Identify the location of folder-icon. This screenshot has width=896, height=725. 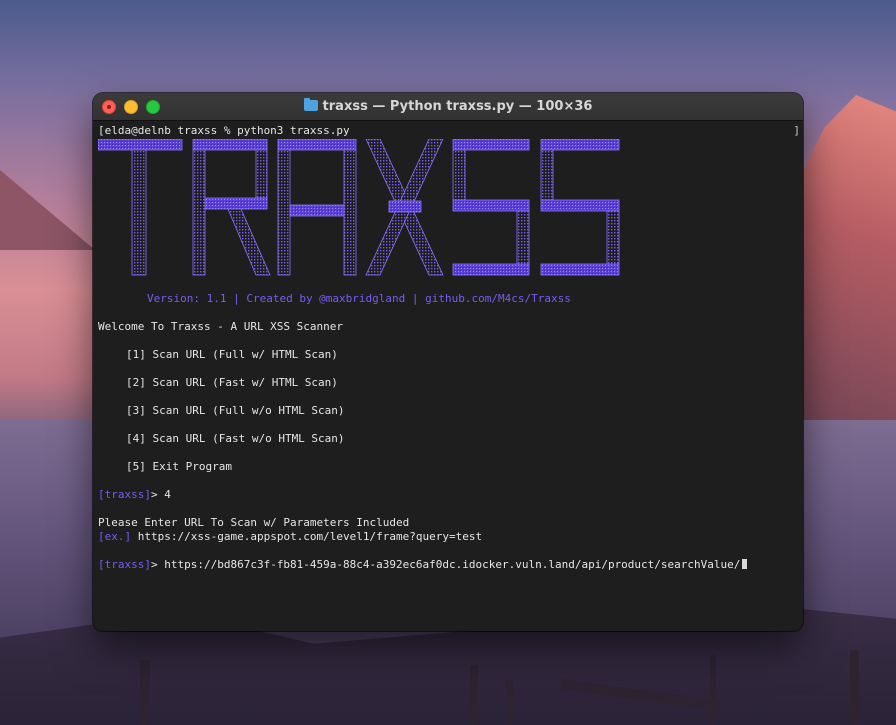
(310, 104).